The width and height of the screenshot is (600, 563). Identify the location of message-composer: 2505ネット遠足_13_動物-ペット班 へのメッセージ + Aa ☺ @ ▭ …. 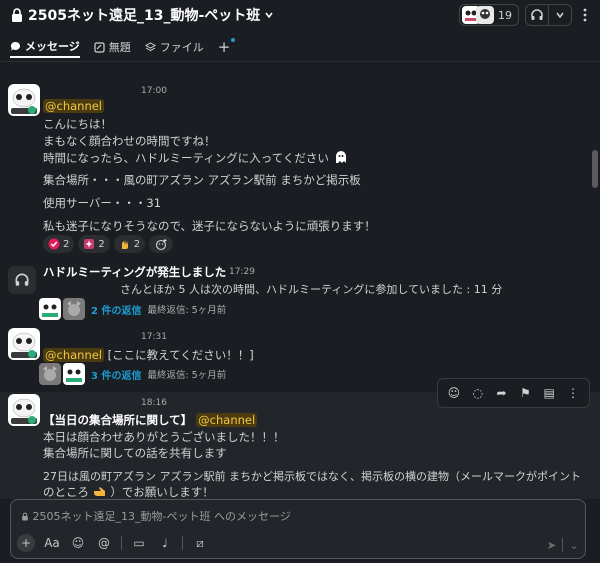
(298, 529).